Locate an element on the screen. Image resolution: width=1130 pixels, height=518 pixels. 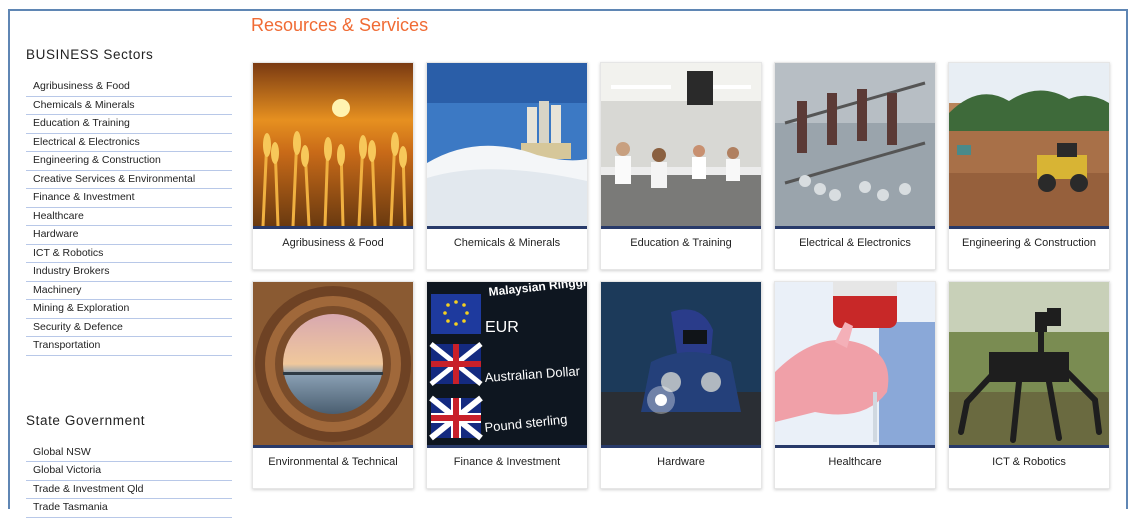
card-ict: ICT & Robotics is located at coordinates (1029, 385).